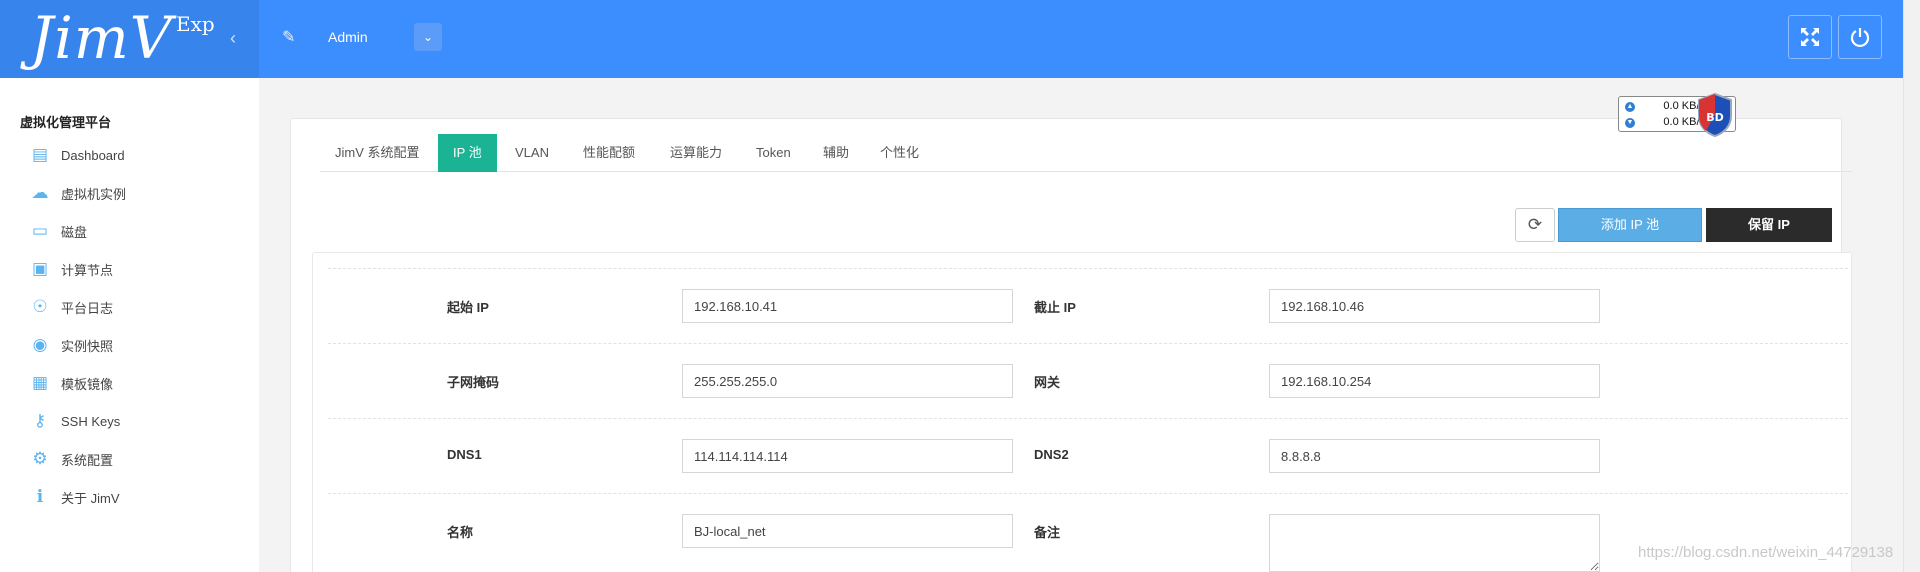 The height and width of the screenshot is (572, 1920). Describe the element at coordinates (1911, 286) in the screenshot. I see `page-scrollbar` at that location.